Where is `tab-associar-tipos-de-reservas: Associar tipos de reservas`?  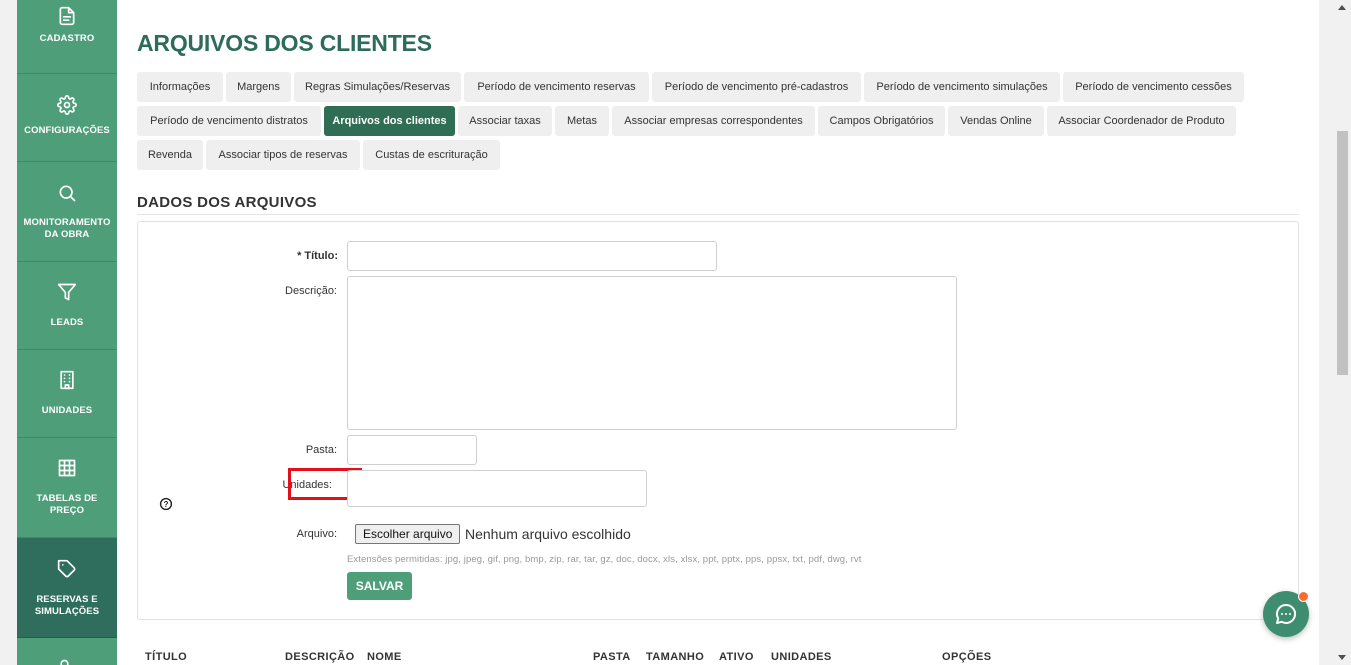 tab-associar-tipos-de-reservas: Associar tipos de reservas is located at coordinates (283, 155).